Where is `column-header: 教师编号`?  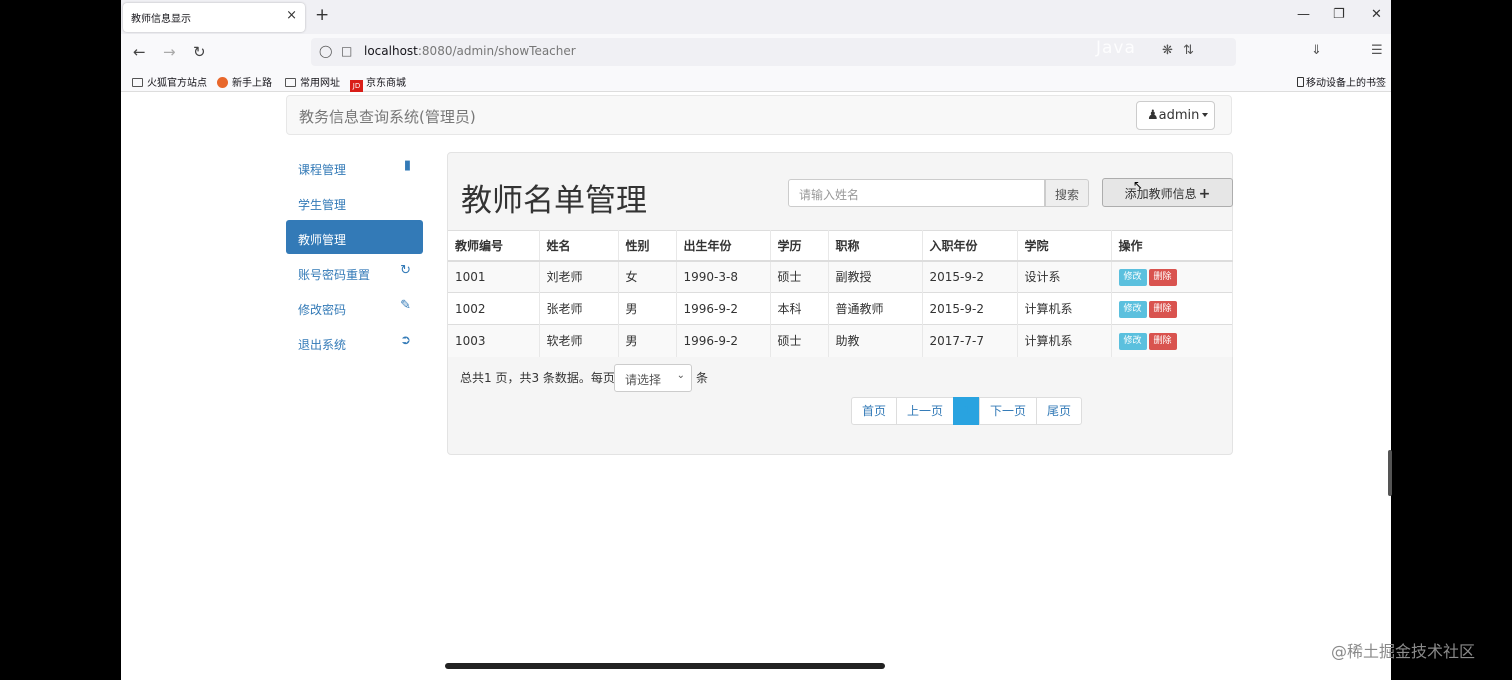
column-header: 教师编号 is located at coordinates (494, 246).